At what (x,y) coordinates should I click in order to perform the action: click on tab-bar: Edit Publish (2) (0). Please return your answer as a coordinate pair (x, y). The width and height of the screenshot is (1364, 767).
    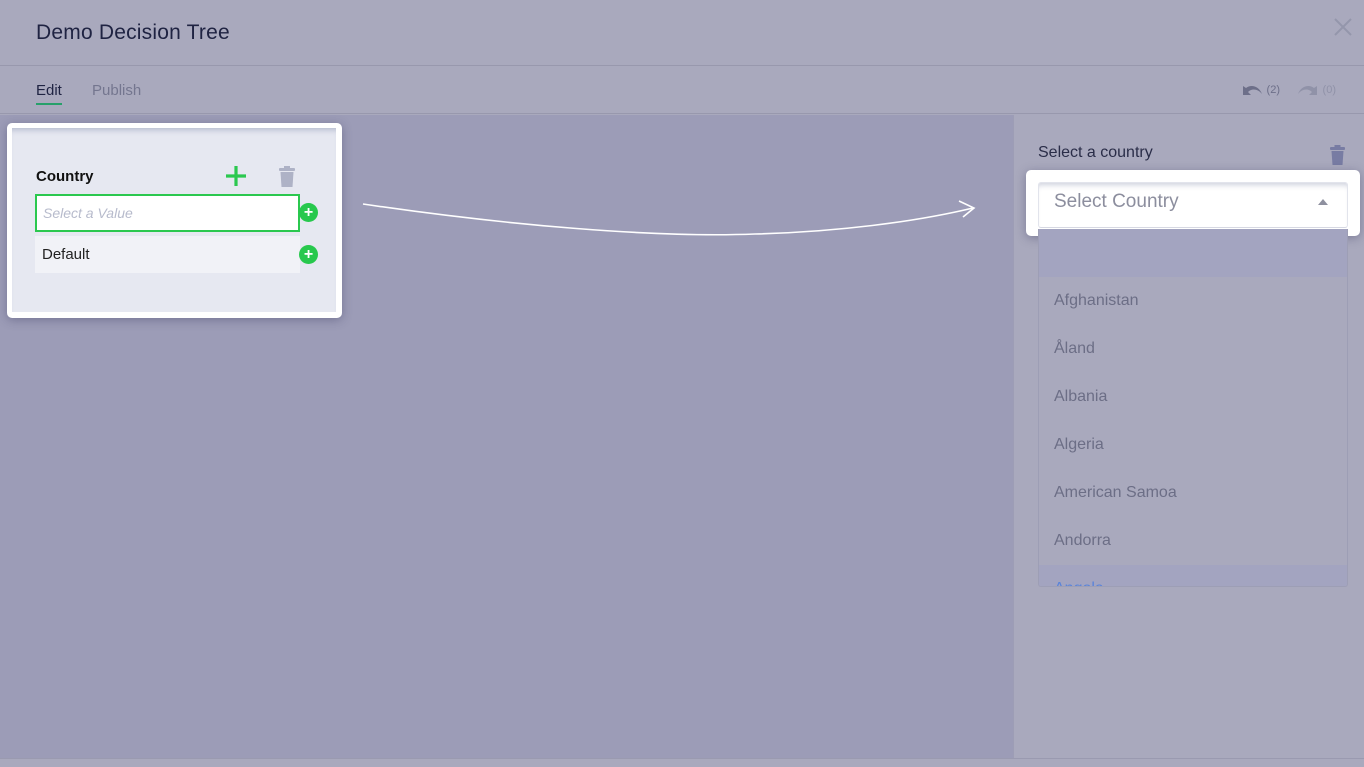
    Looking at the image, I should click on (682, 90).